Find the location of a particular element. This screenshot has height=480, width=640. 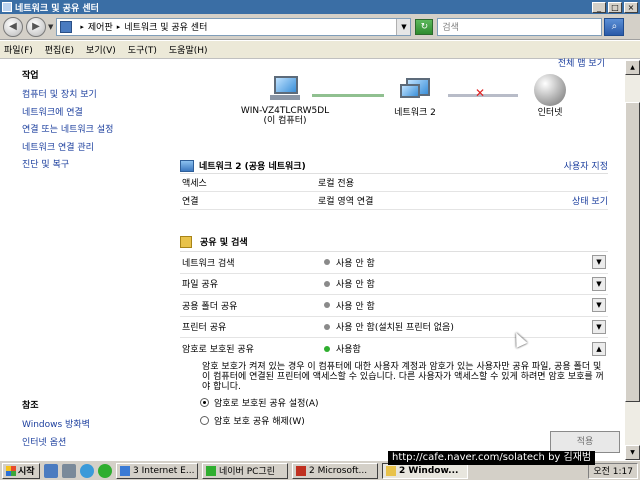

start-button: 시작 is located at coordinates (21, 470).